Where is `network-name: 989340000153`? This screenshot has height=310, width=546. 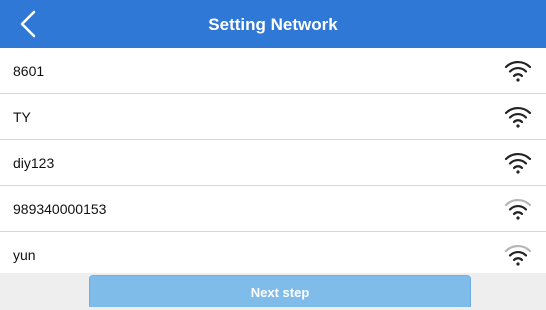 network-name: 989340000153 is located at coordinates (60, 209).